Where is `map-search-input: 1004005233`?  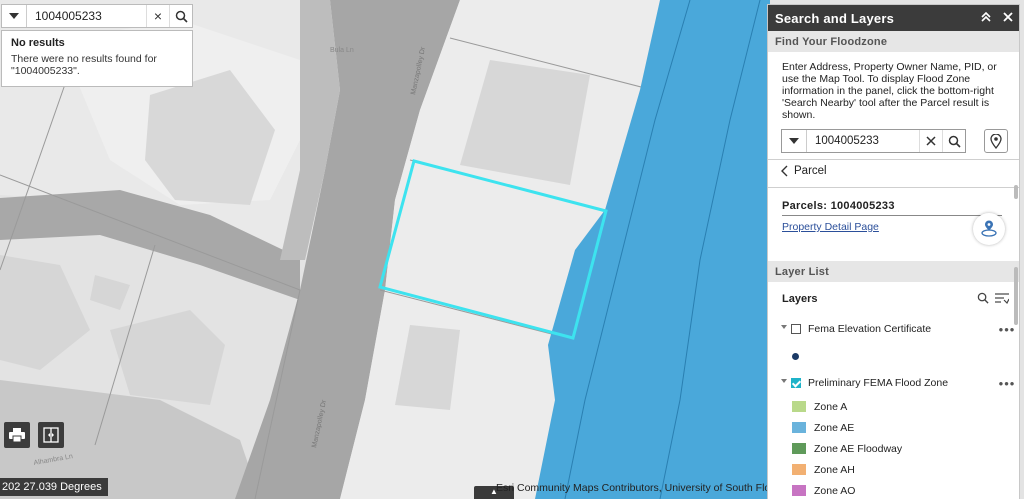
map-search-input: 1004005233 is located at coordinates (86, 16).